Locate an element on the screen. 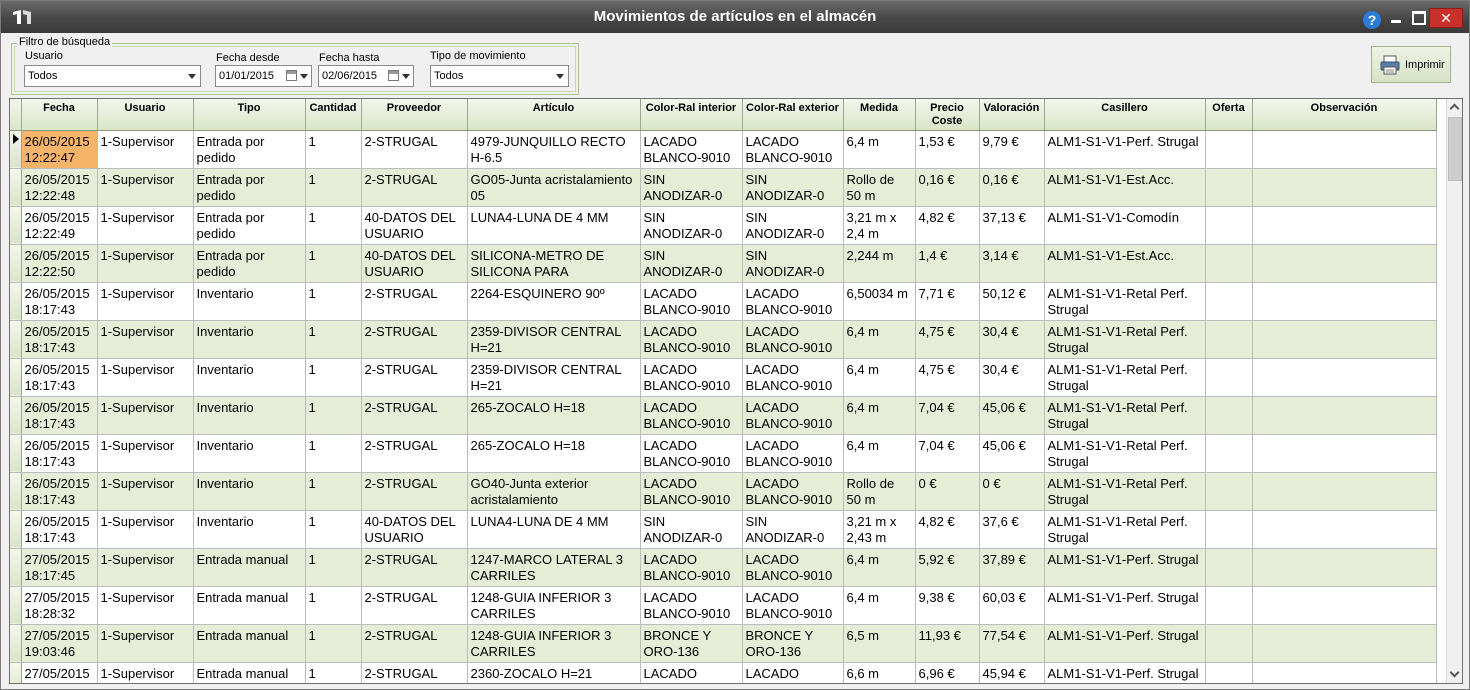 The height and width of the screenshot is (690, 1470). table-cell: LUNA4-LUNA DE 4 MM is located at coordinates (554, 529).